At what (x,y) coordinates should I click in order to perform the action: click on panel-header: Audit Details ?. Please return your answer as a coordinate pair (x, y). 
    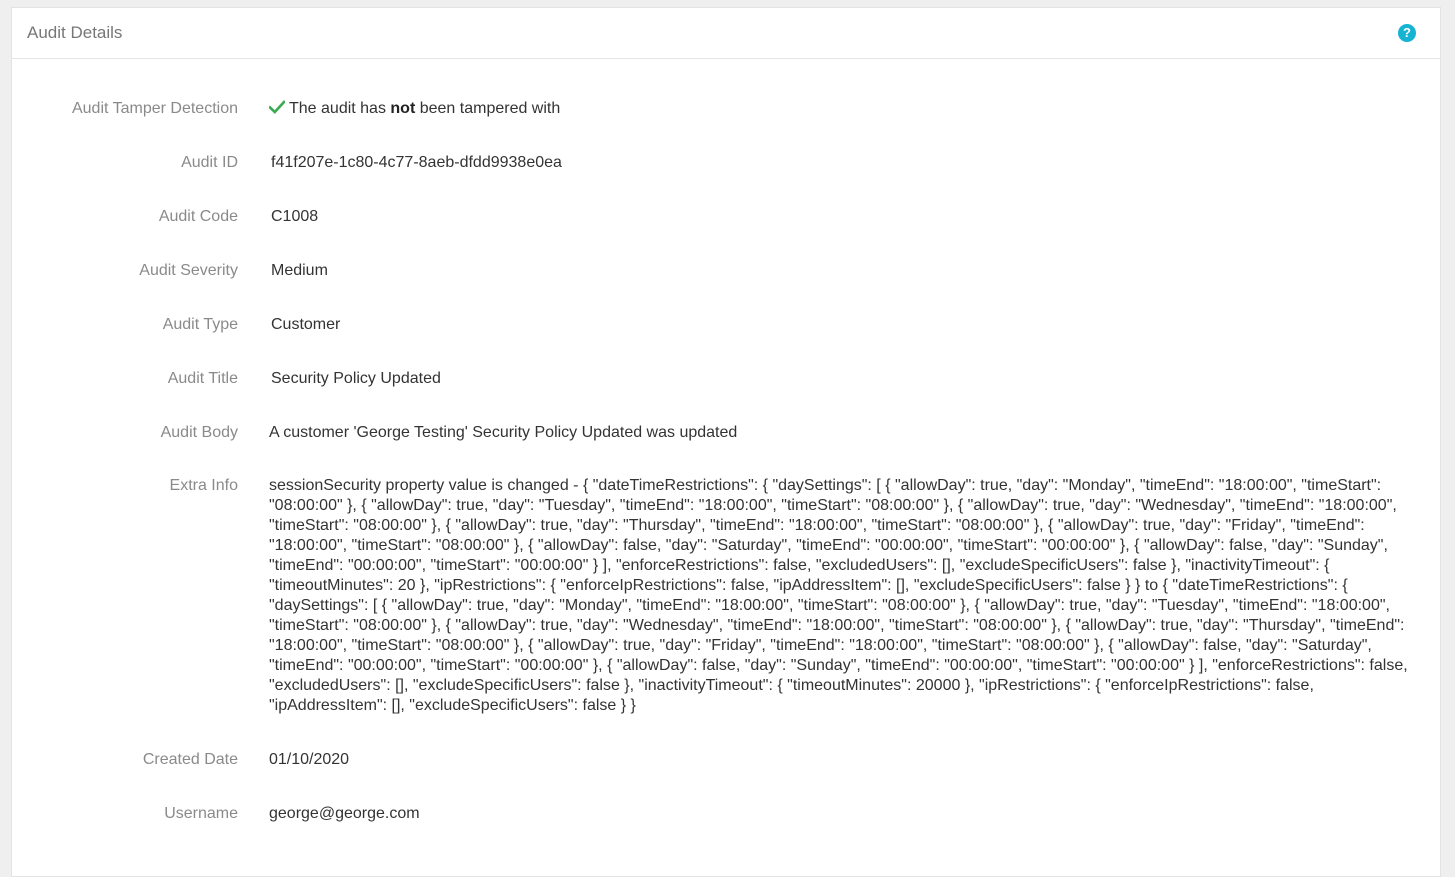
    Looking at the image, I should click on (726, 33).